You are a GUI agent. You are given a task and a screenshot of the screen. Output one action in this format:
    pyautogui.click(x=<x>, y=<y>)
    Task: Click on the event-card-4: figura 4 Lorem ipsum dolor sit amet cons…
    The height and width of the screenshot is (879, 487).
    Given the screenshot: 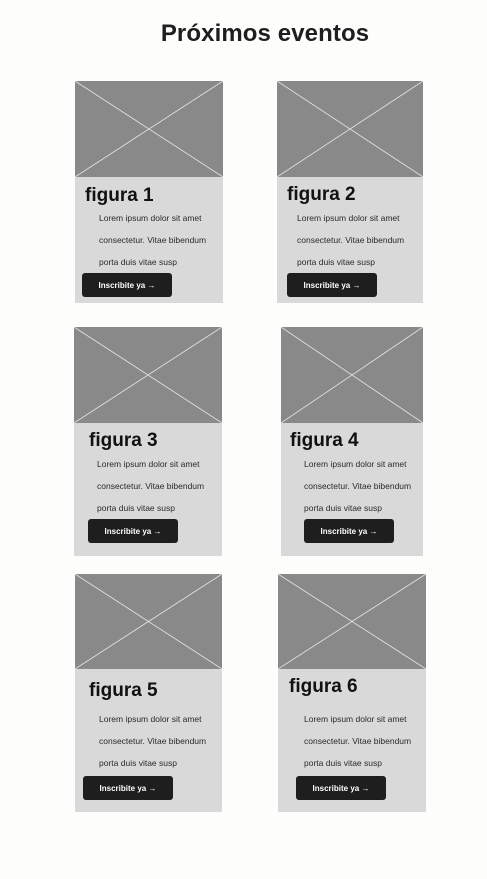 What is the action you would take?
    pyautogui.click(x=352, y=441)
    